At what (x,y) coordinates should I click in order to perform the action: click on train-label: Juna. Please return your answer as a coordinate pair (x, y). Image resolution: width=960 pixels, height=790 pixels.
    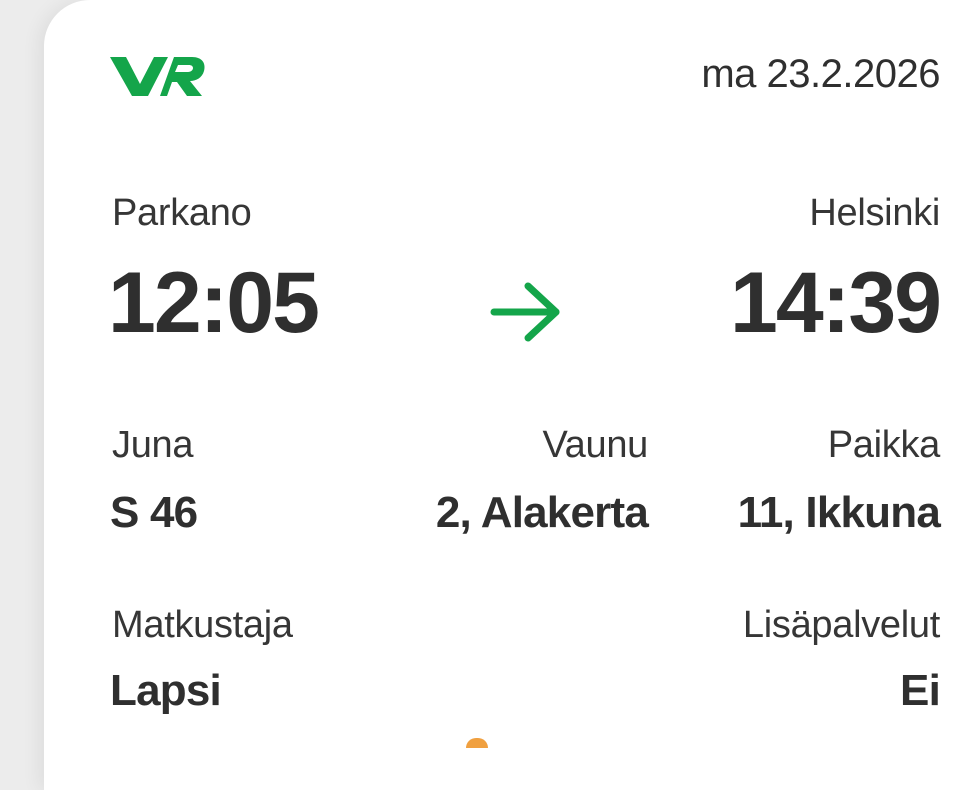
    Looking at the image, I should click on (153, 445).